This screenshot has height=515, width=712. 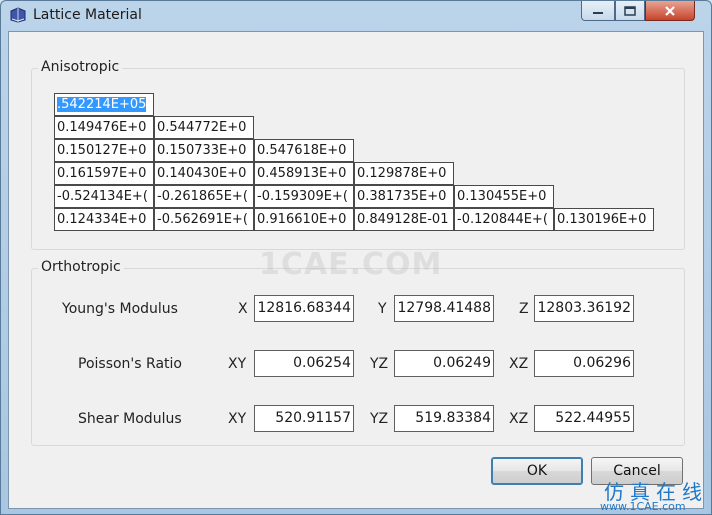 I want to click on poisson-xy-axis-label: XY, so click(x=237, y=364).